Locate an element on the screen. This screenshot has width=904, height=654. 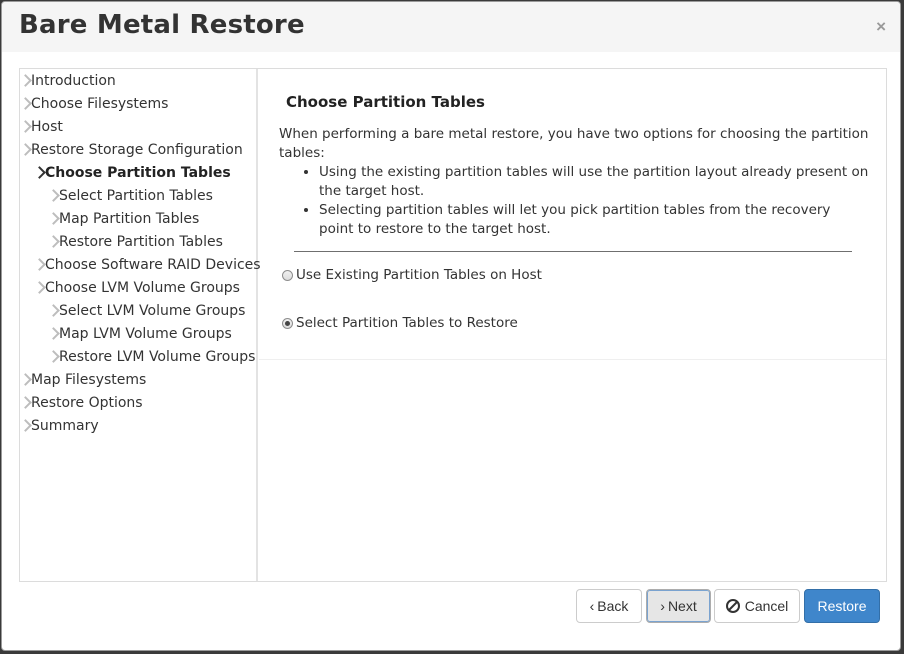
sidebar-step-item: Restore Storage Configuration is located at coordinates (137, 151).